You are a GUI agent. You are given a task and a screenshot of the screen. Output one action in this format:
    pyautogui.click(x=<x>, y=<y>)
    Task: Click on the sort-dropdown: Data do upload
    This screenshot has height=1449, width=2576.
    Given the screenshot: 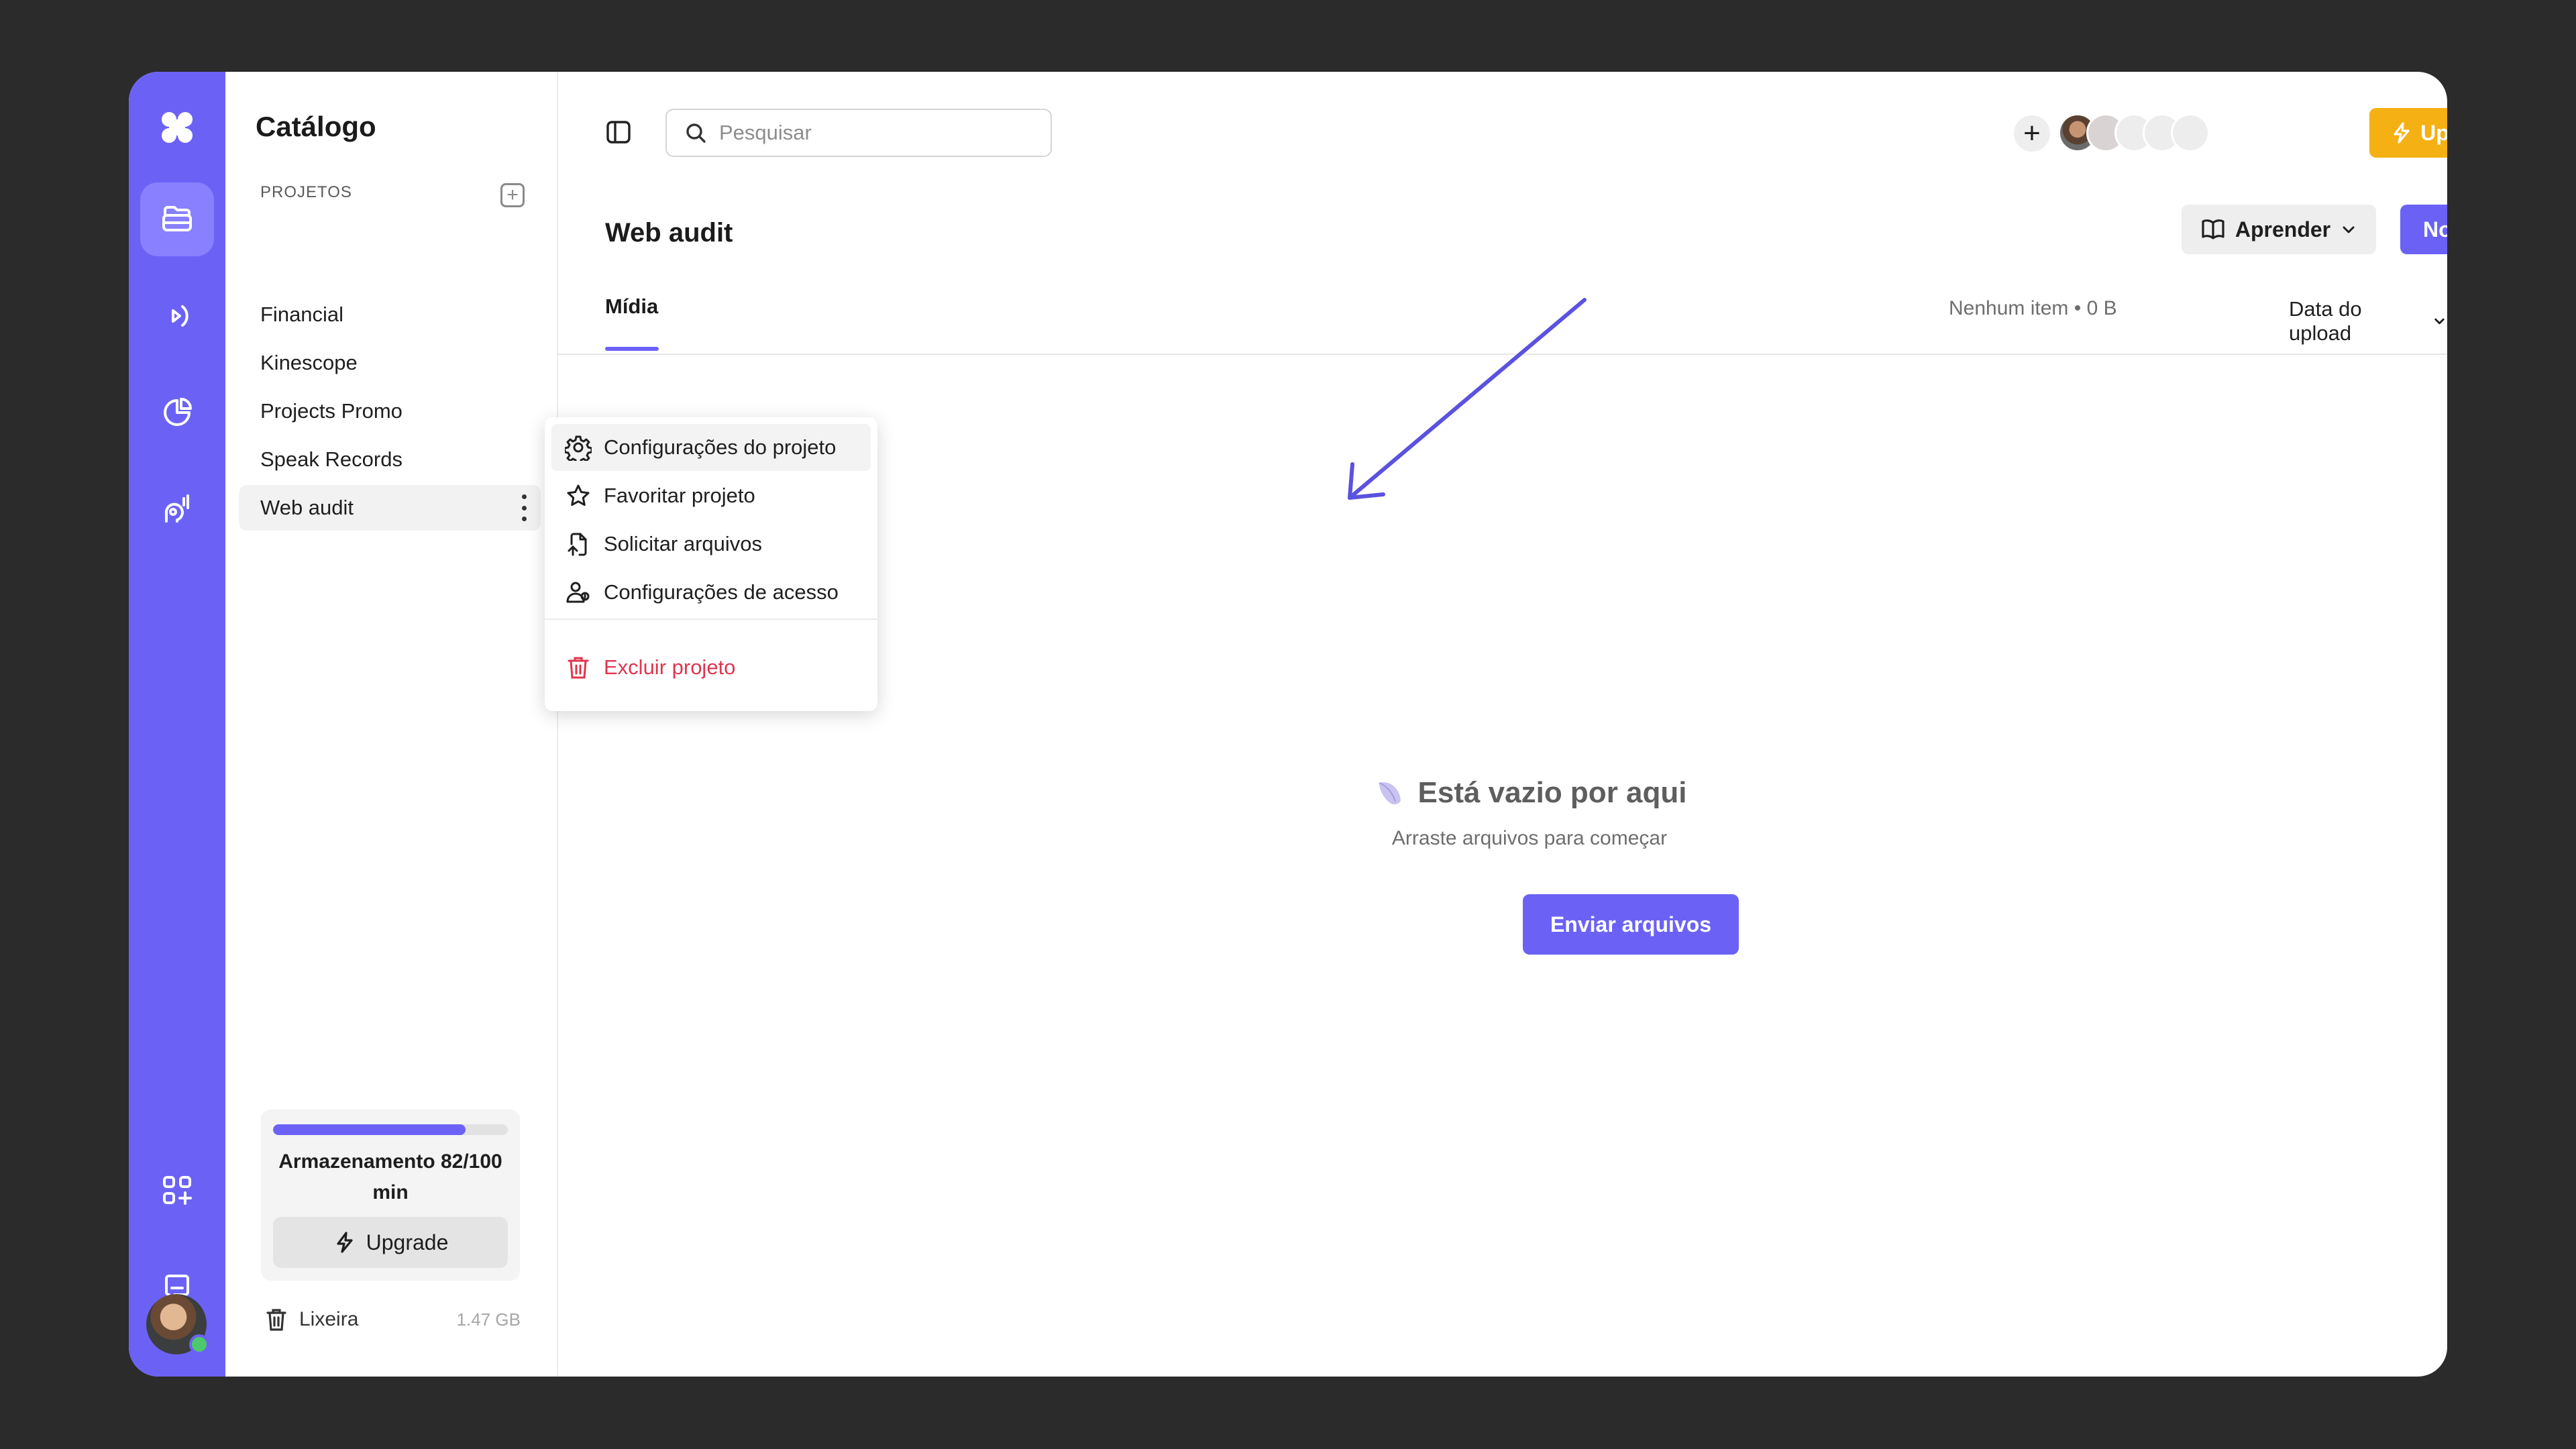 What is the action you would take?
    pyautogui.click(x=2368, y=321)
    